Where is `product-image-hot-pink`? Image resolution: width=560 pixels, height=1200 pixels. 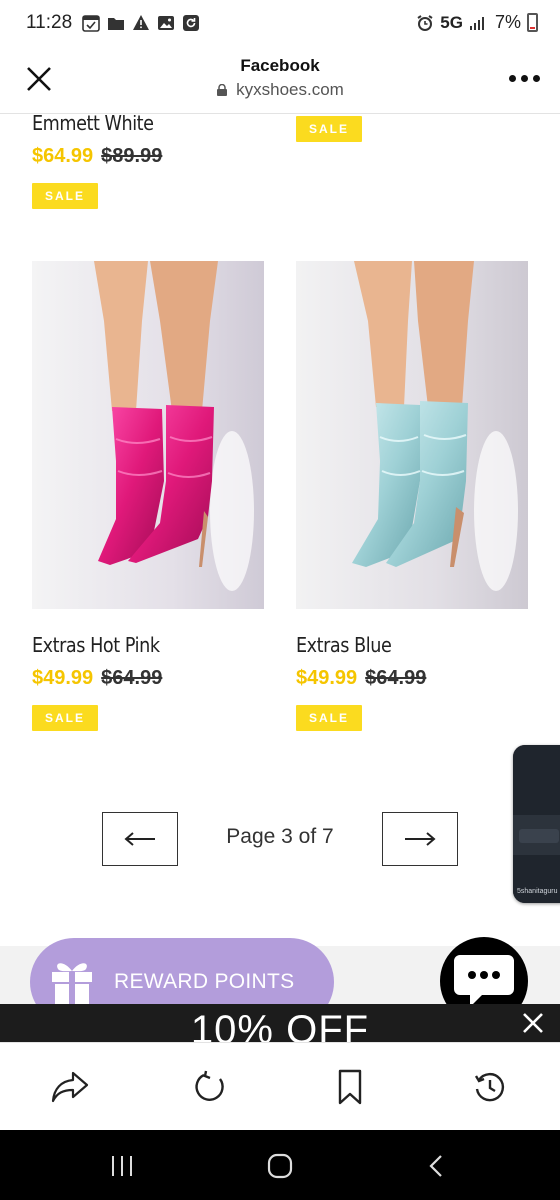 product-image-hot-pink is located at coordinates (148, 435).